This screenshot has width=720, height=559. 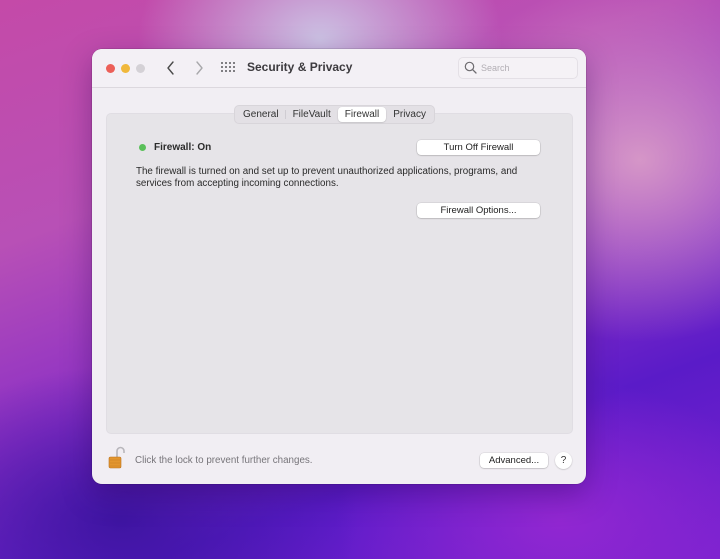 What do you see at coordinates (362, 114) in the screenshot?
I see `tab-firewall: Firewall` at bounding box center [362, 114].